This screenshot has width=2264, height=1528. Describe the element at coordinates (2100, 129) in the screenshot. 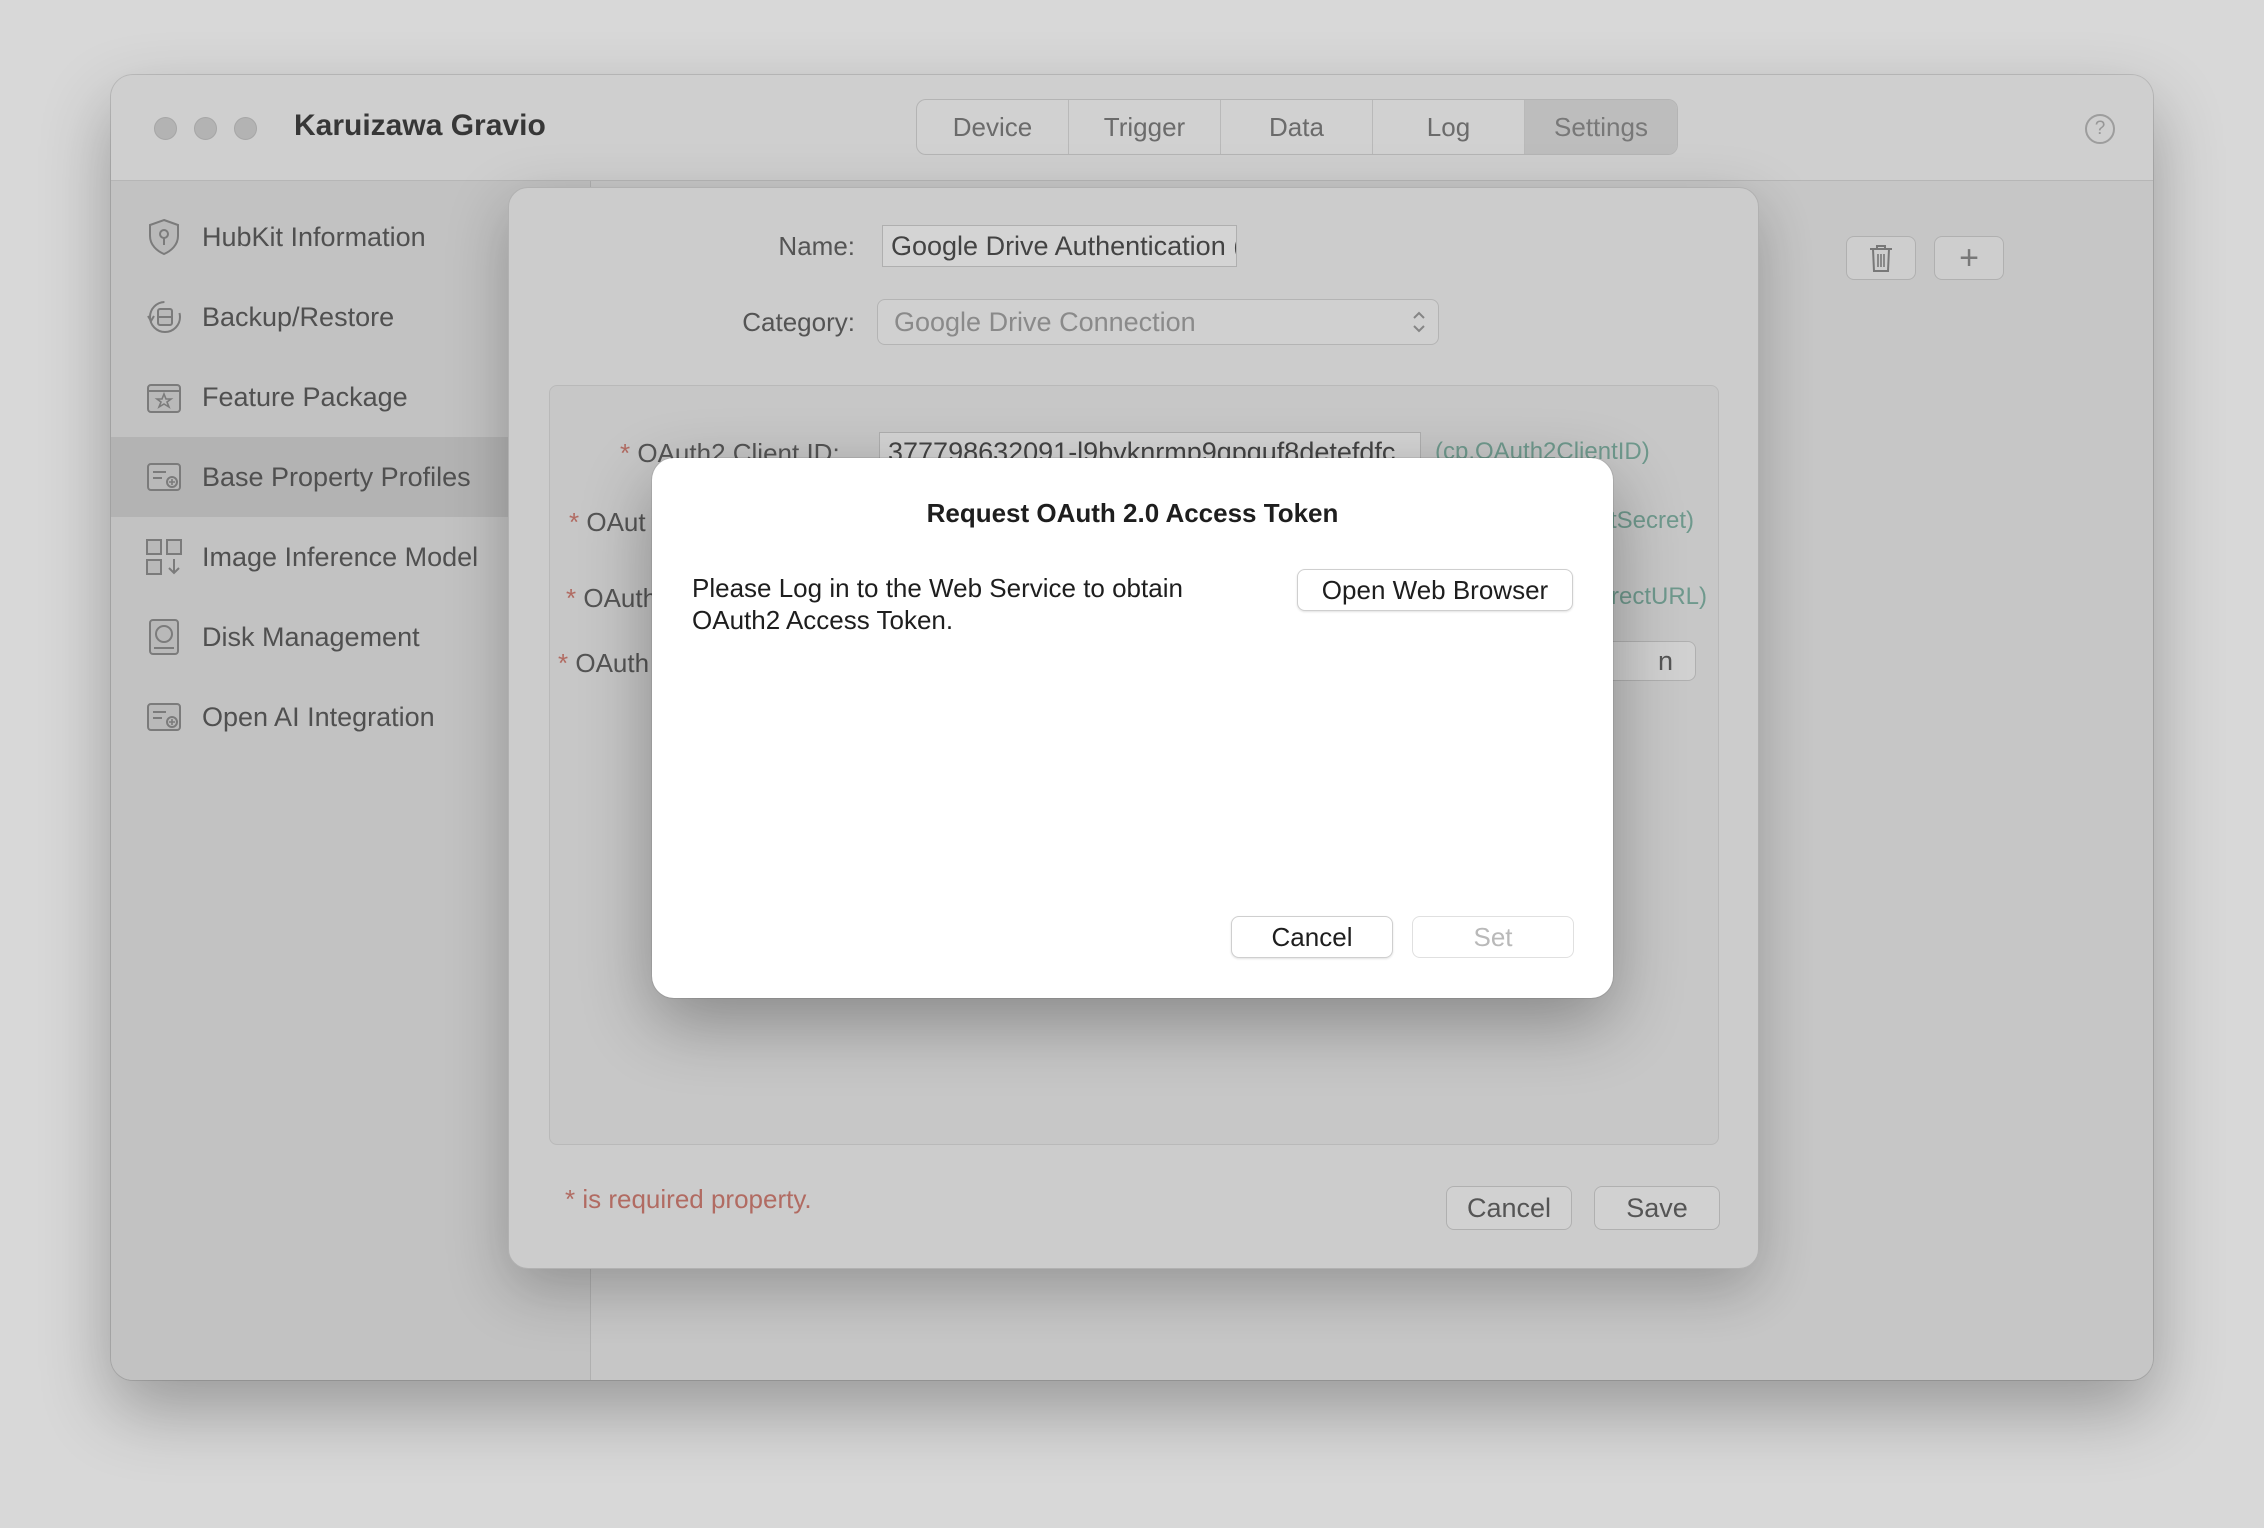

I see `help-icon: ?` at that location.